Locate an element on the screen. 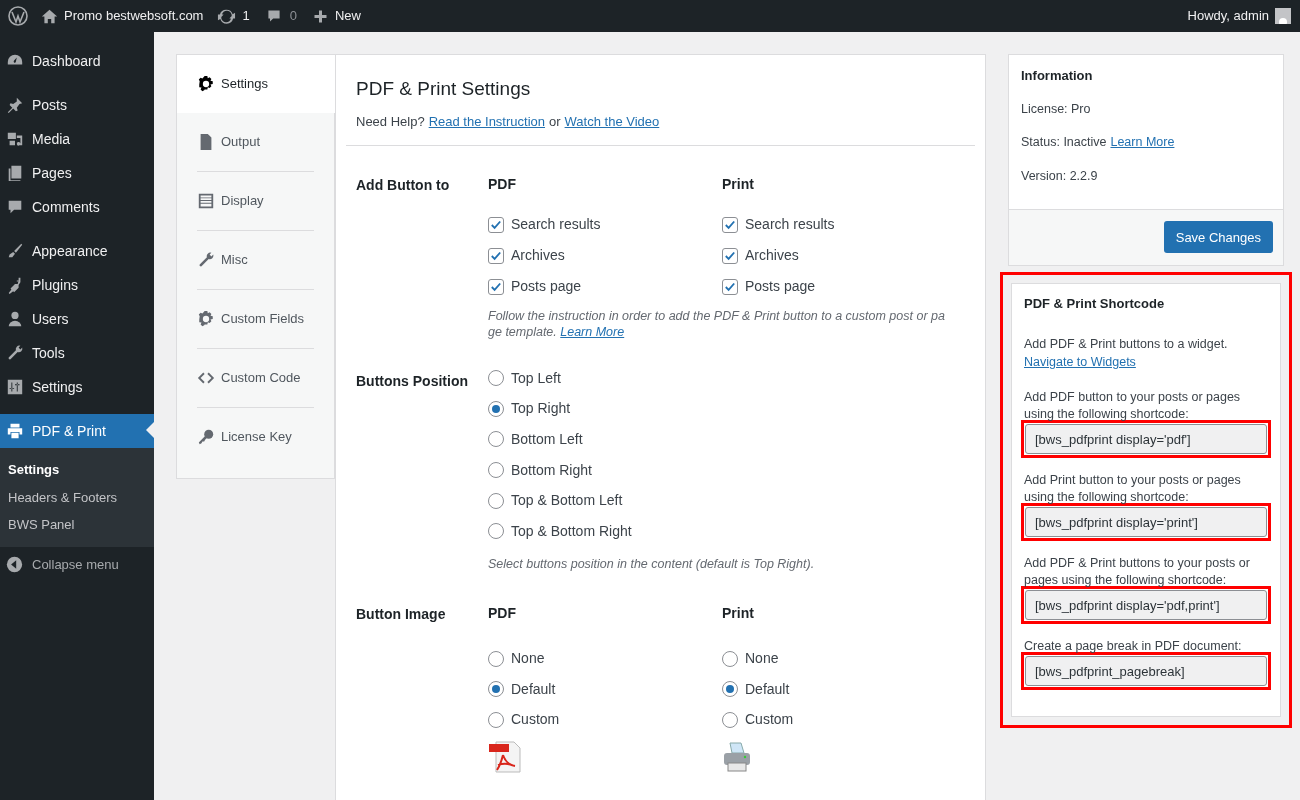 The image size is (1300, 800). home-icon is located at coordinates (49, 16).